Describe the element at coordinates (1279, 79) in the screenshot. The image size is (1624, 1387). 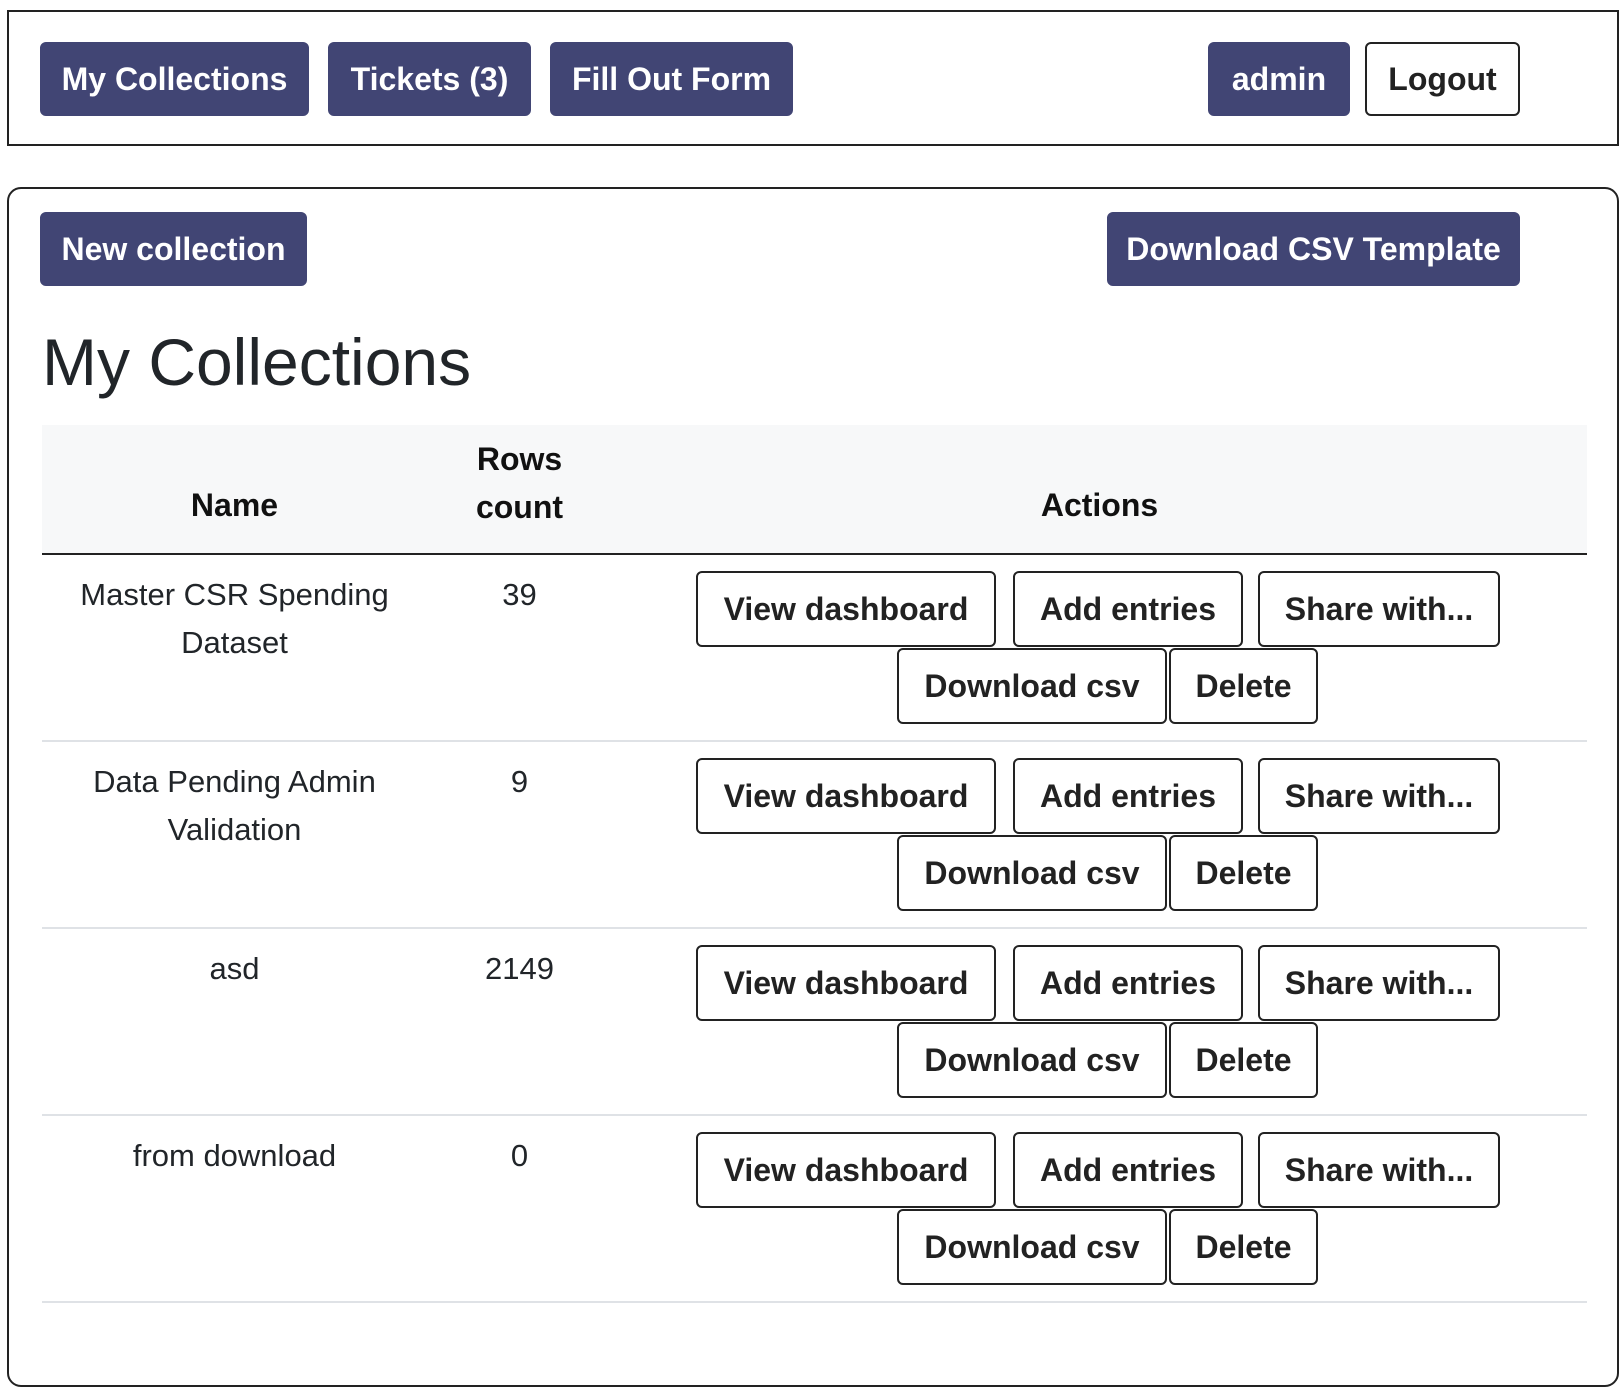
I see `user-menu-button: admin` at that location.